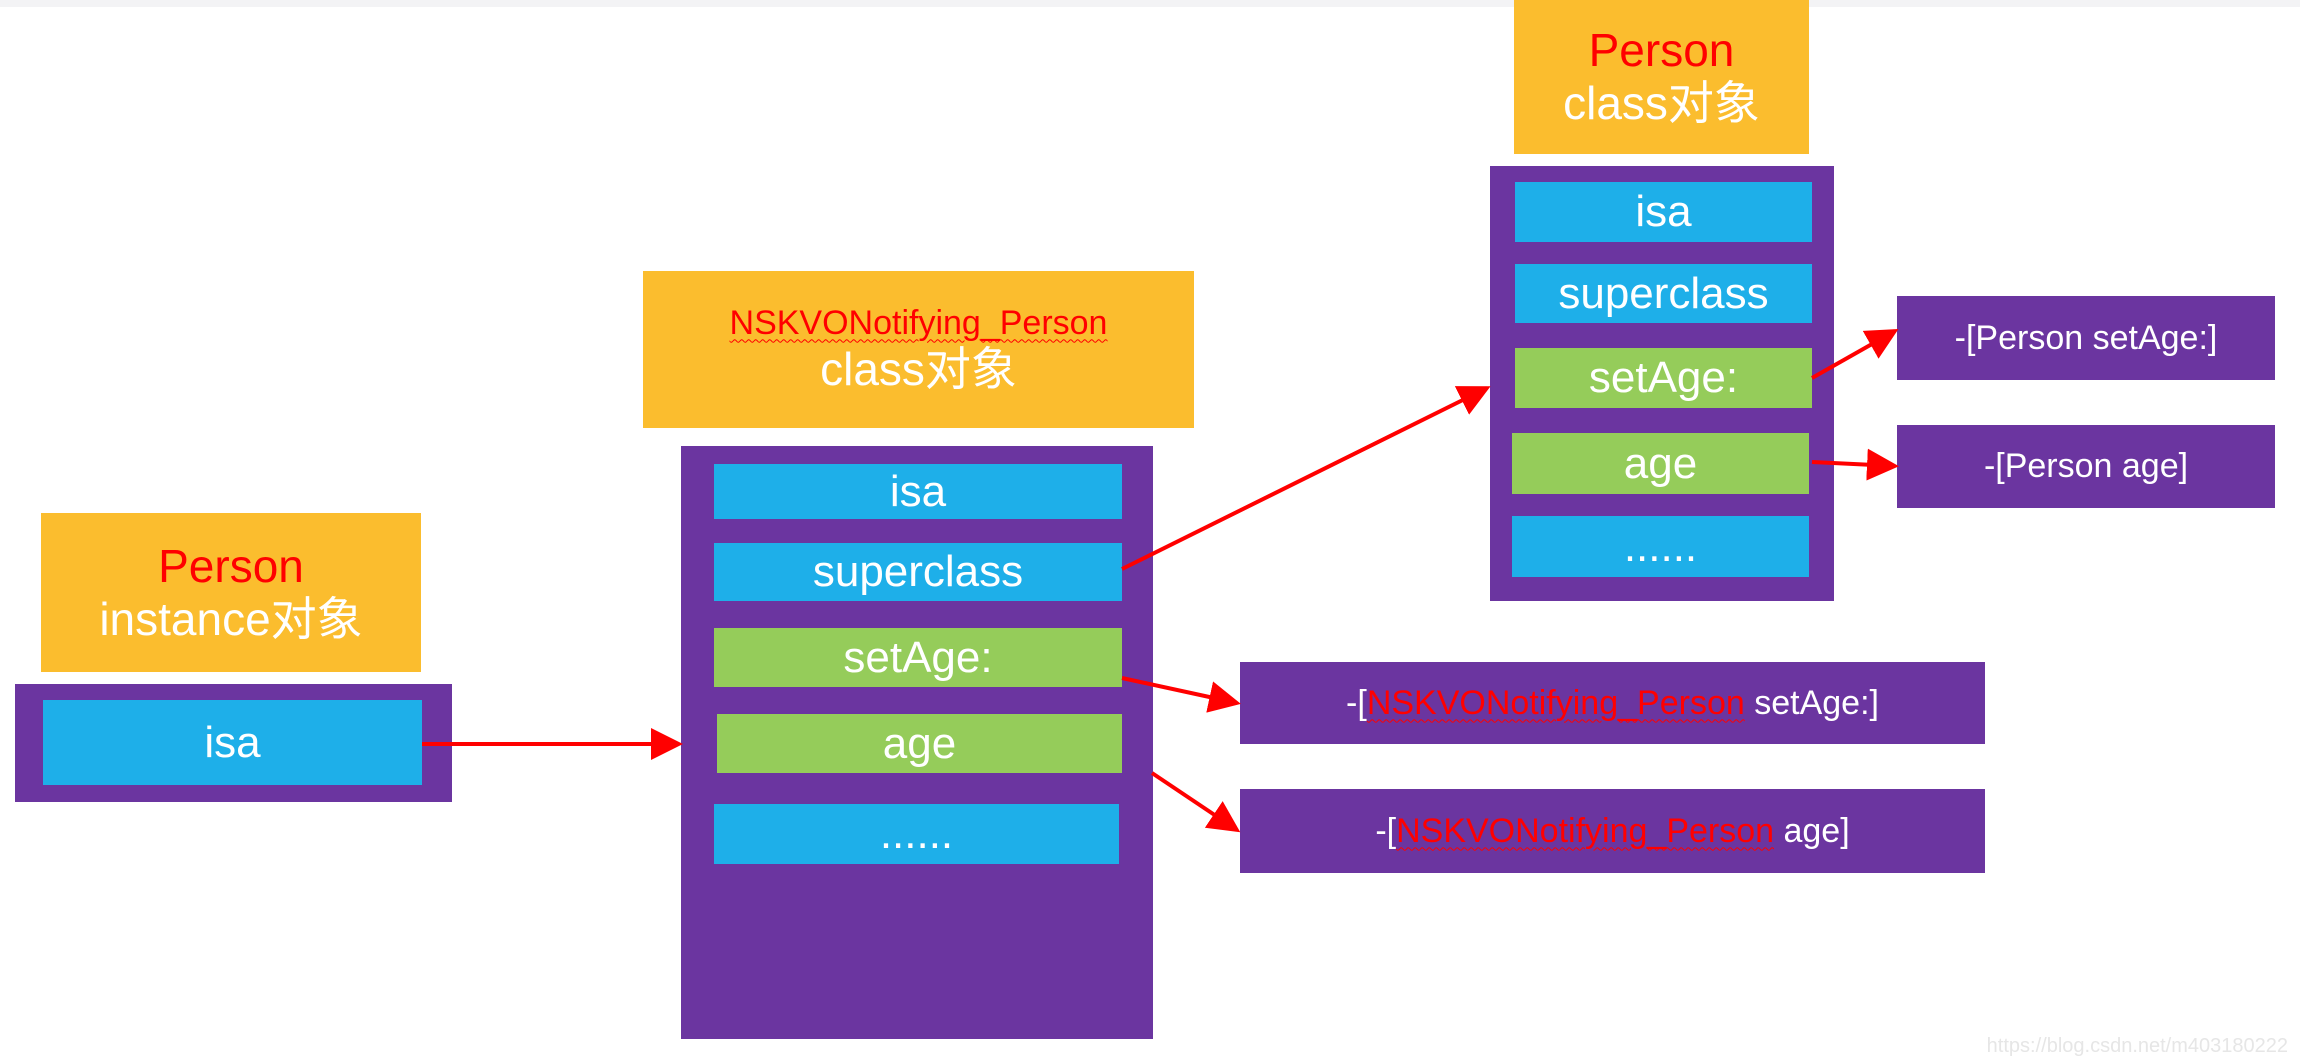  I want to click on watermark: https://blog.csdn.net/m403180222, so click(2137, 1046).